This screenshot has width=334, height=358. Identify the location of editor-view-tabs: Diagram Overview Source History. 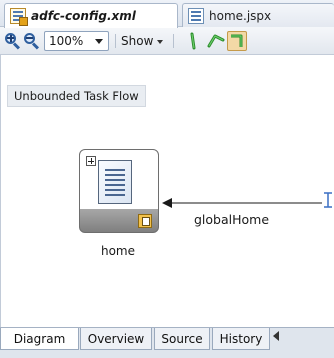
(167, 342).